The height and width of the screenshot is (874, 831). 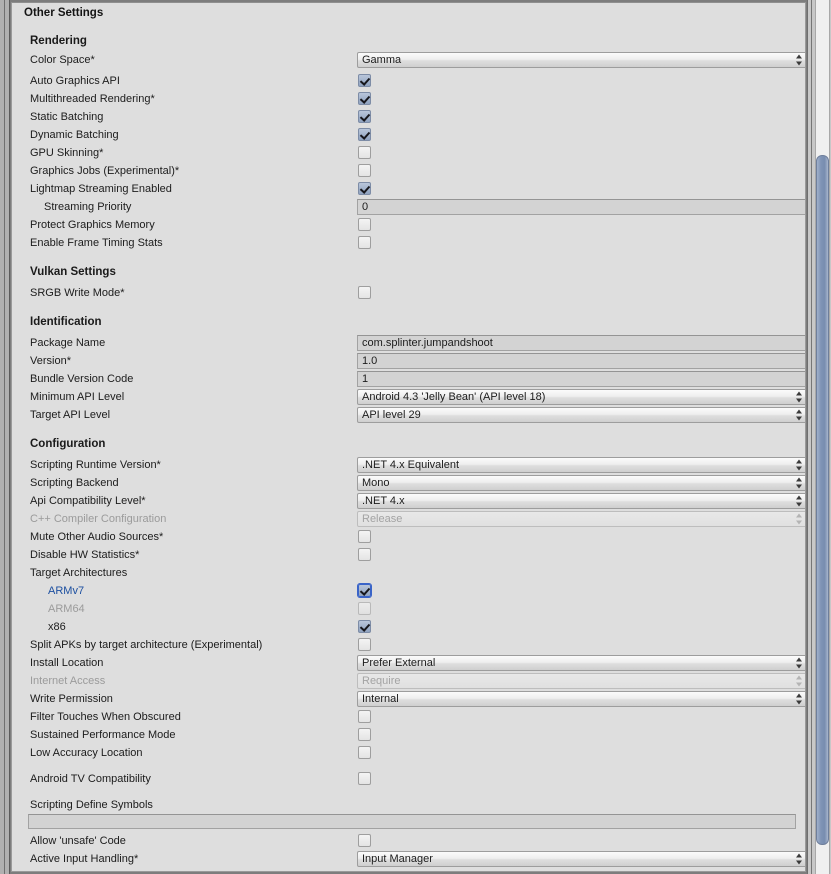 I want to click on disable-hw-statistics-checkbox, so click(x=364, y=554).